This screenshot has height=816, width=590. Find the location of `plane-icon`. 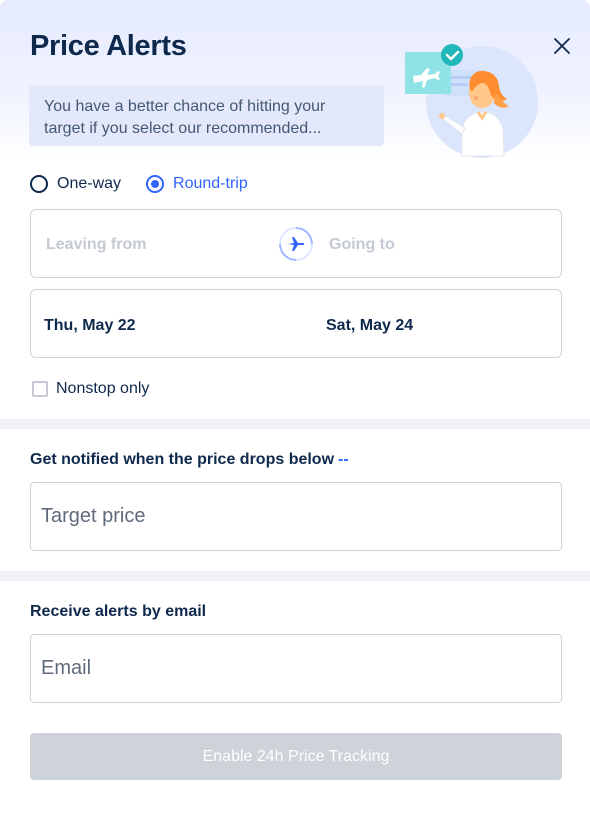

plane-icon is located at coordinates (296, 244).